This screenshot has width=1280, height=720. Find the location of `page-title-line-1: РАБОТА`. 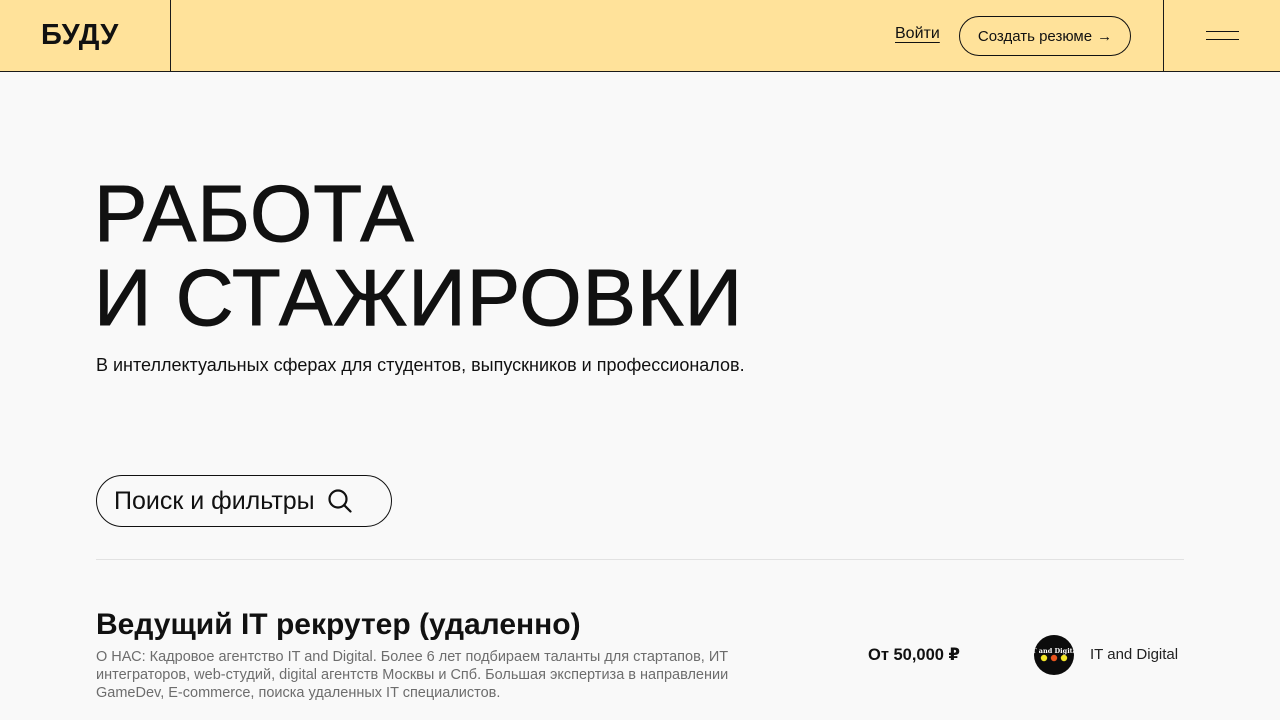

page-title-line-1: РАБОТА is located at coordinates (254, 213).